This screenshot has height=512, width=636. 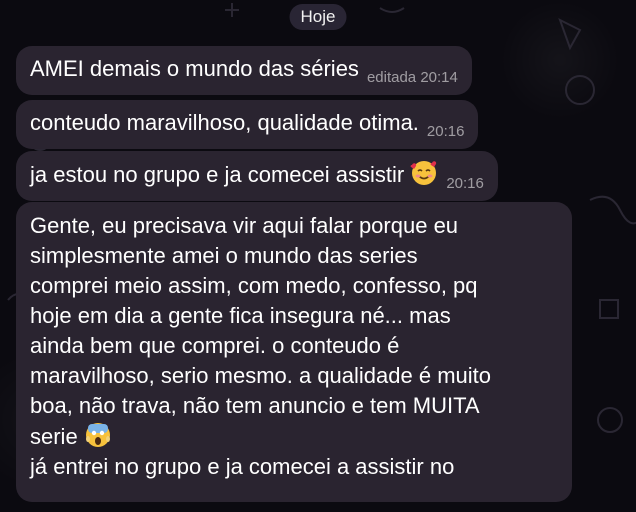 I want to click on smiling-face-with-hearts-icon, so click(x=423, y=173).